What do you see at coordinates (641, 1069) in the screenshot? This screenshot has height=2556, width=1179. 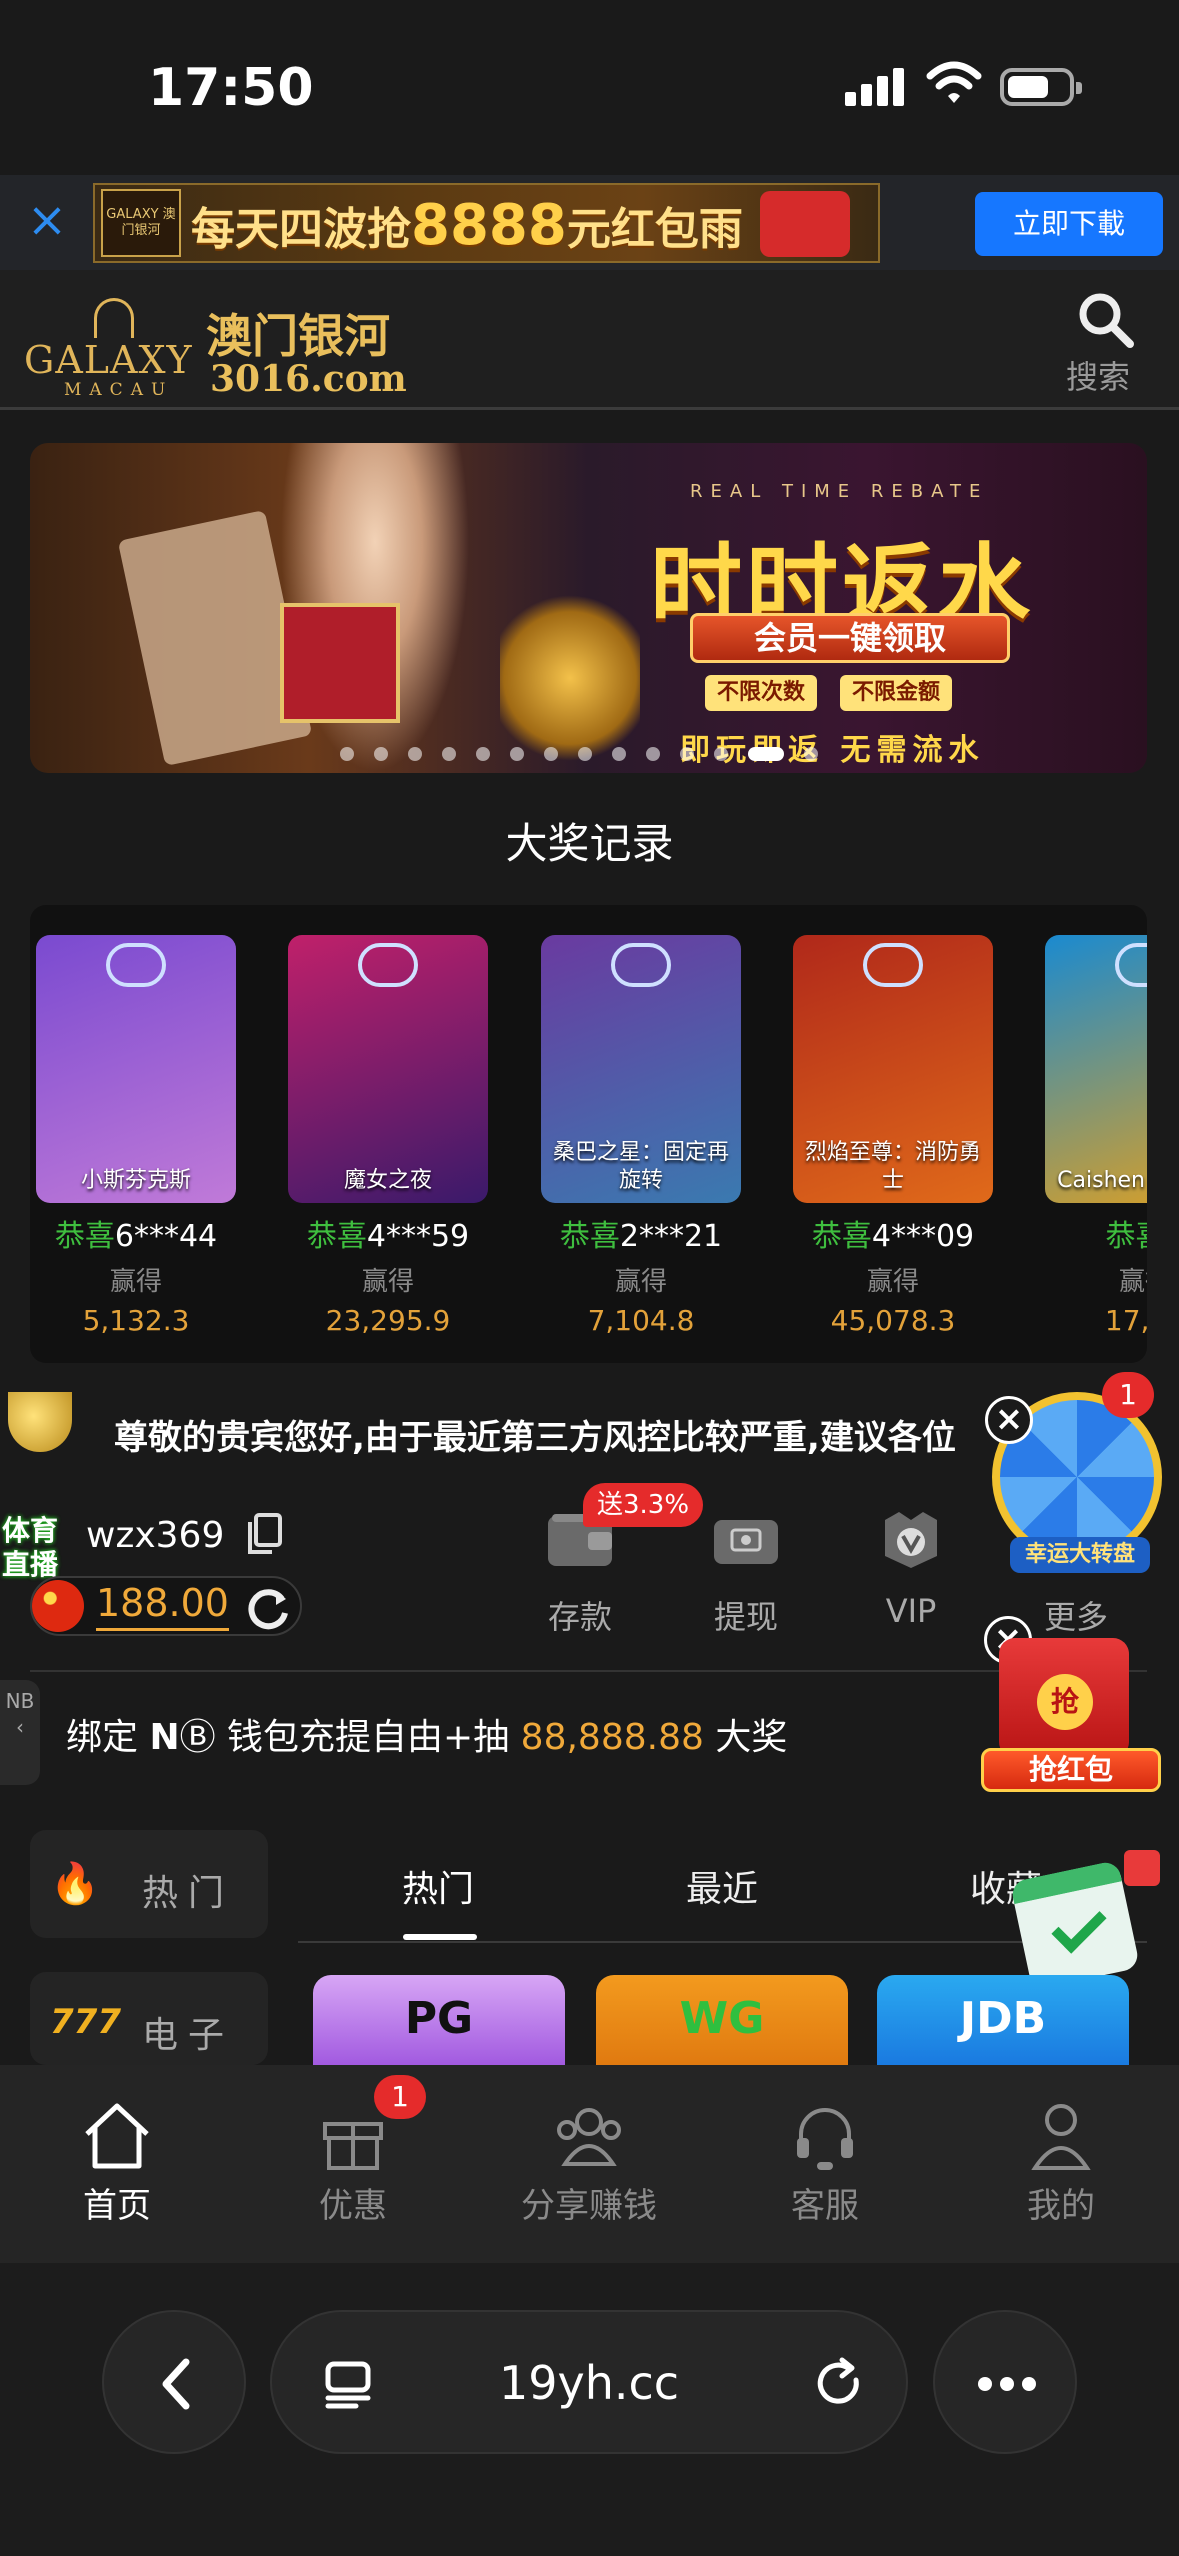 I see `game-thumbnail: 桑巴之星：固定再旋转` at bounding box center [641, 1069].